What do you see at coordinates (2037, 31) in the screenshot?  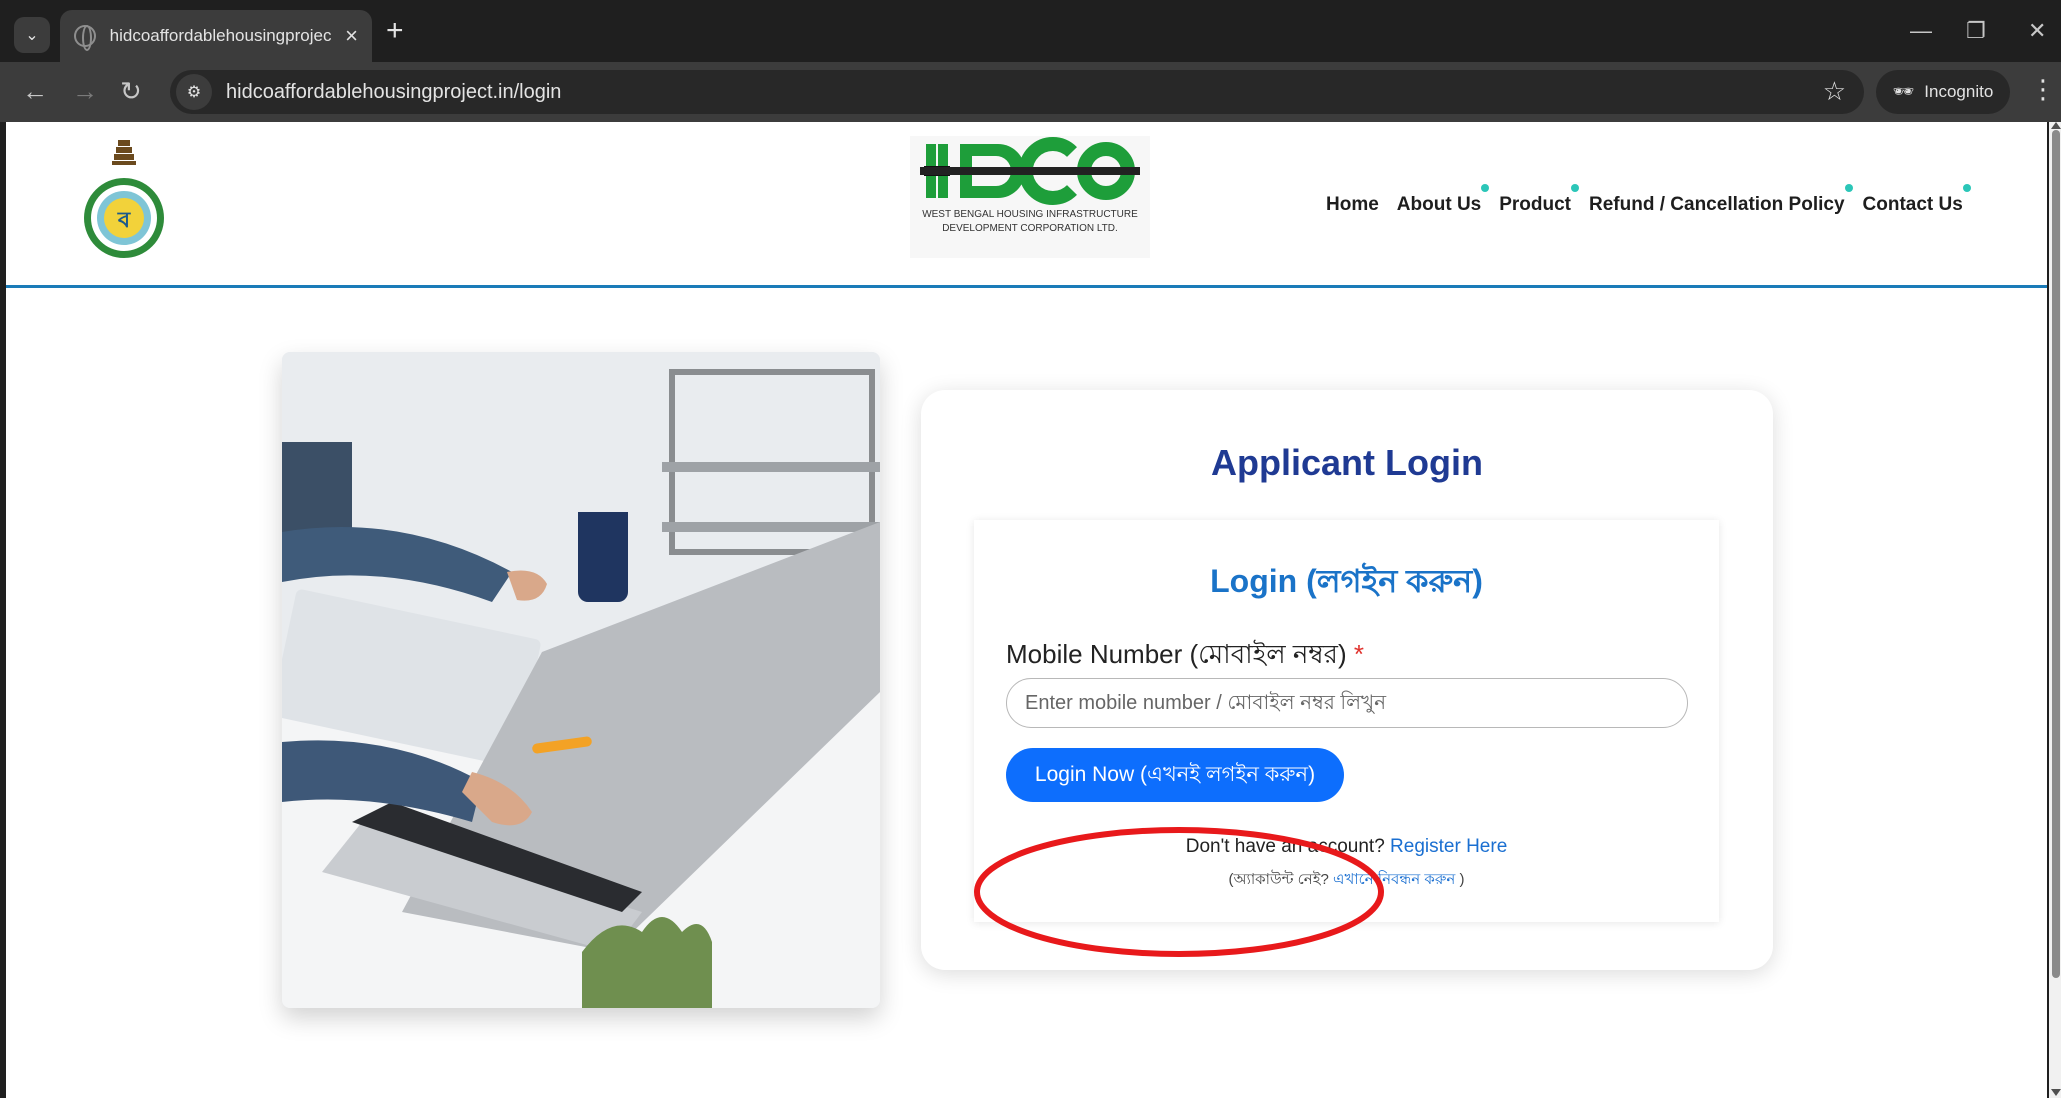 I see `close-window-icon: ✕` at bounding box center [2037, 31].